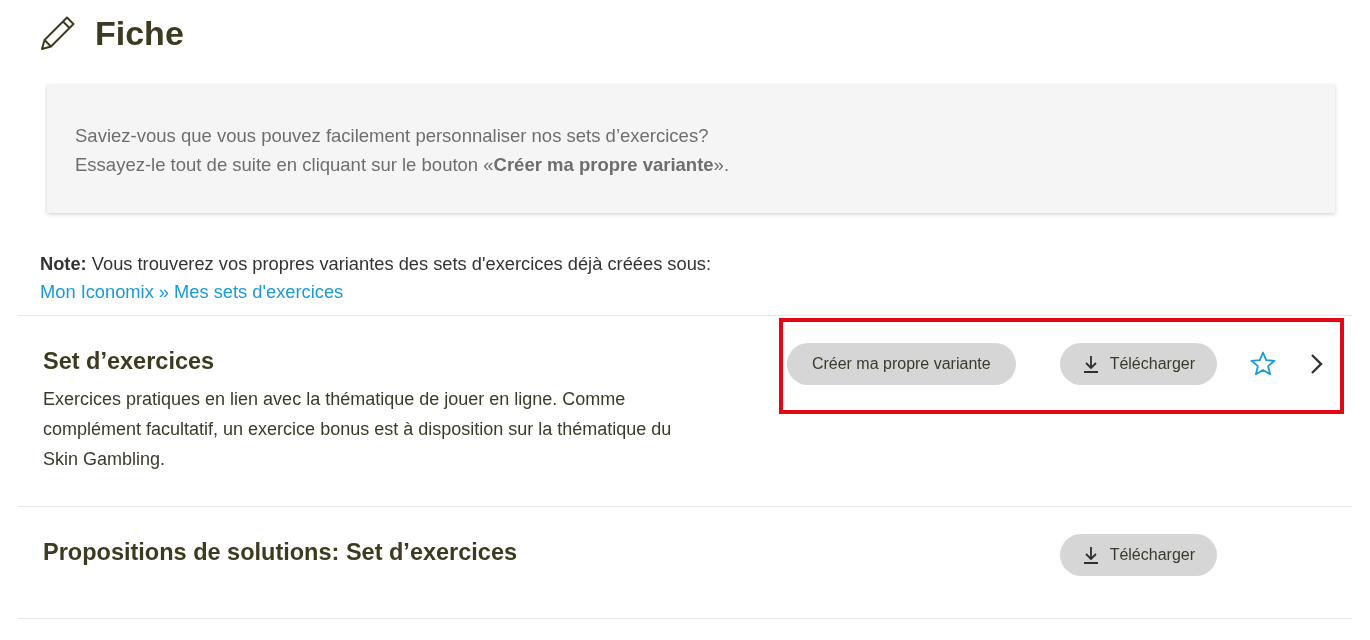  Describe the element at coordinates (1316, 364) in the screenshot. I see `chevron-right-icon` at that location.